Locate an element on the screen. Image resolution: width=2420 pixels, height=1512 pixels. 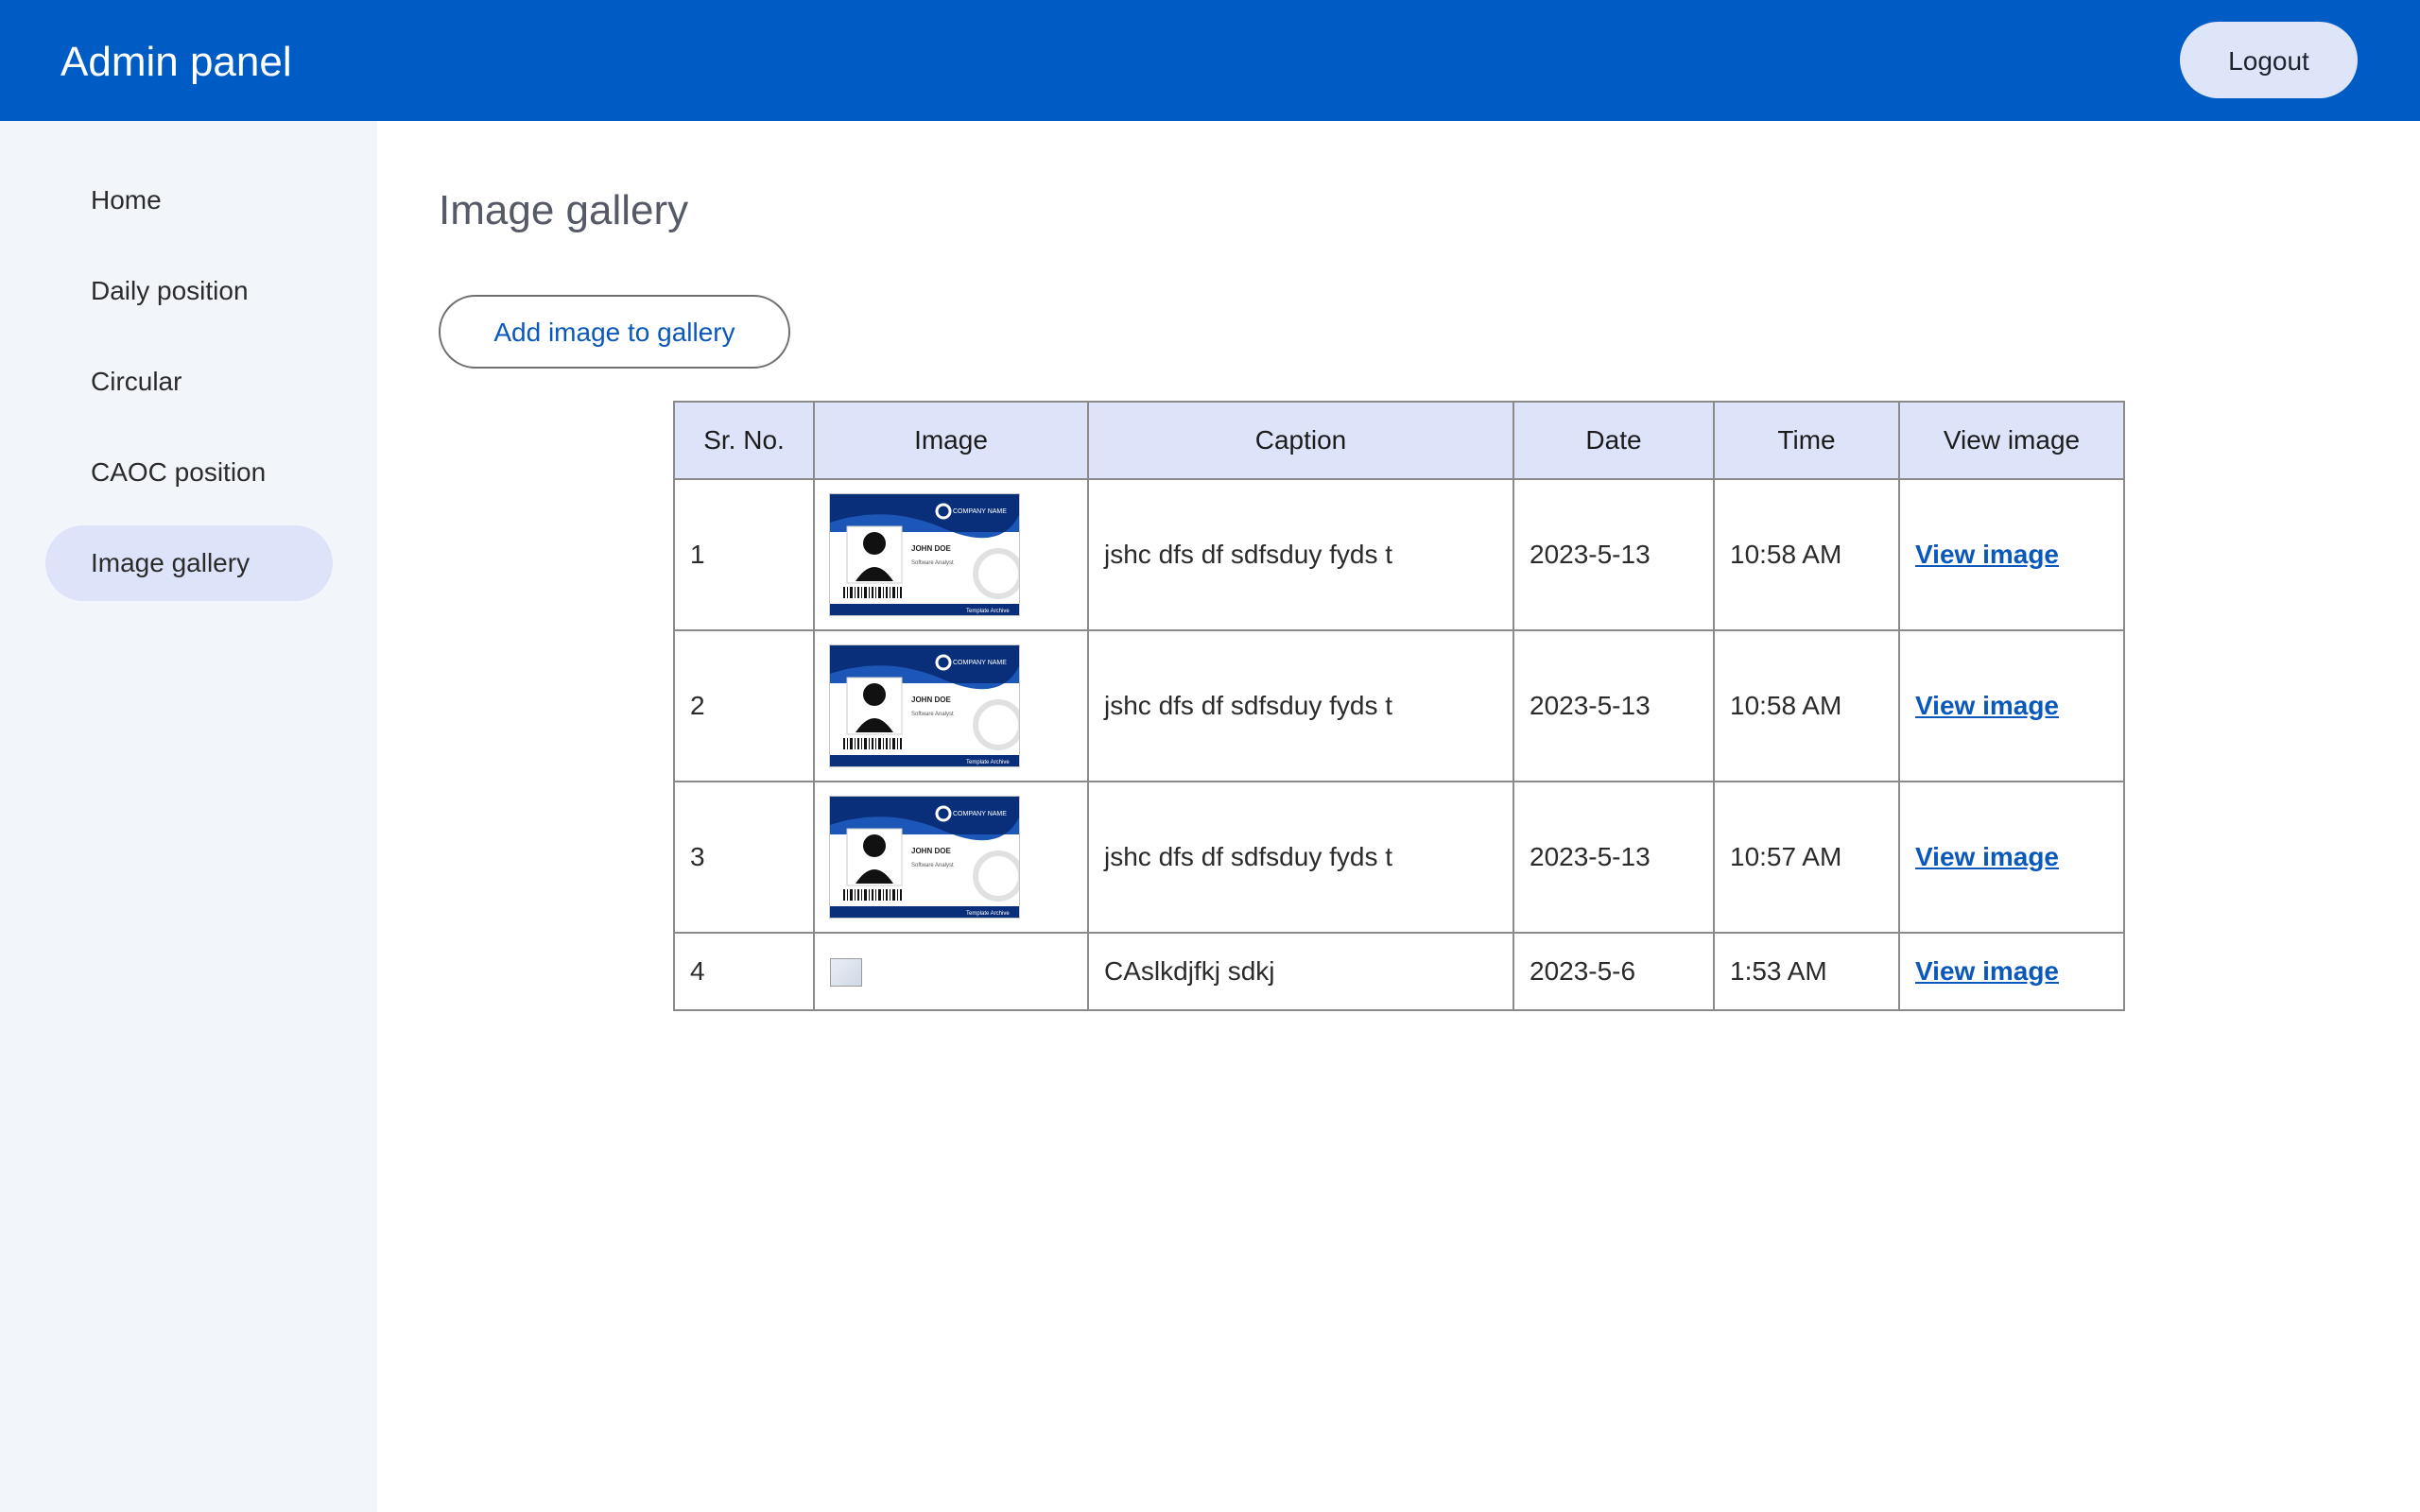
cell-sr-no: 1 is located at coordinates (744, 554).